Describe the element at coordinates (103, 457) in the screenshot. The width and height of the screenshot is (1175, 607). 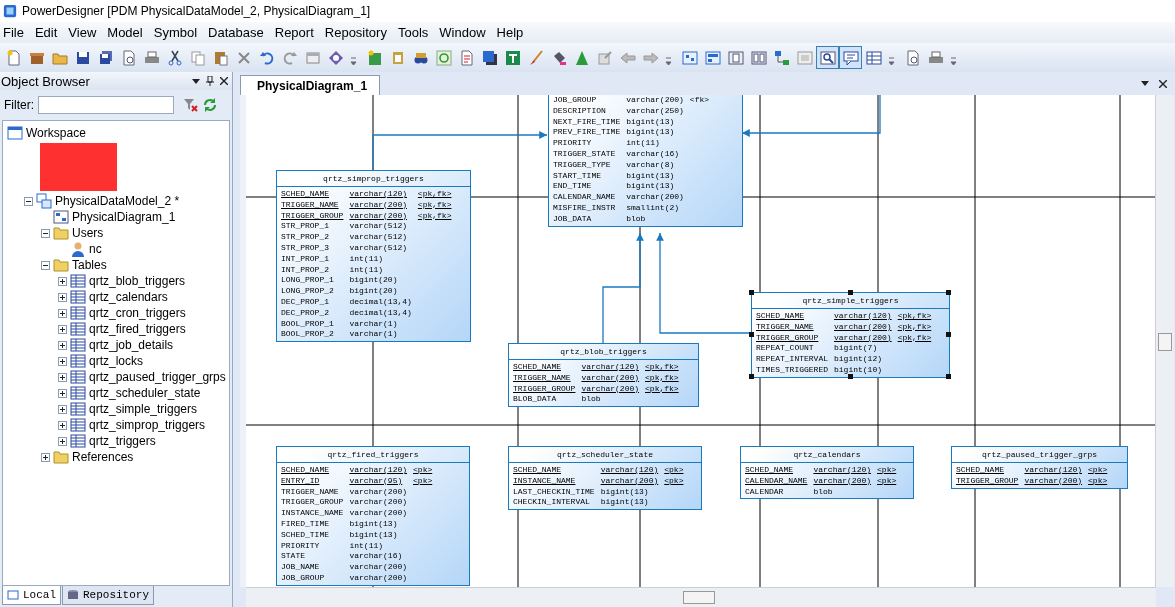
I see `tree-item: References` at that location.